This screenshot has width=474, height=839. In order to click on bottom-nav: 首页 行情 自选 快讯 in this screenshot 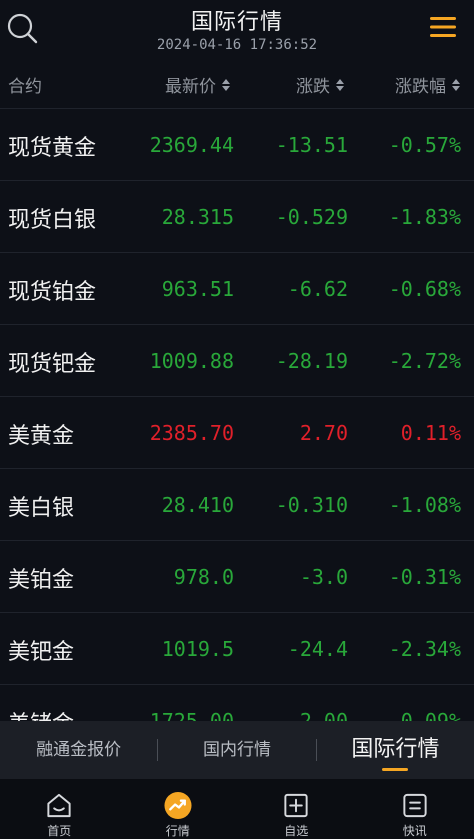, I will do `click(237, 809)`.